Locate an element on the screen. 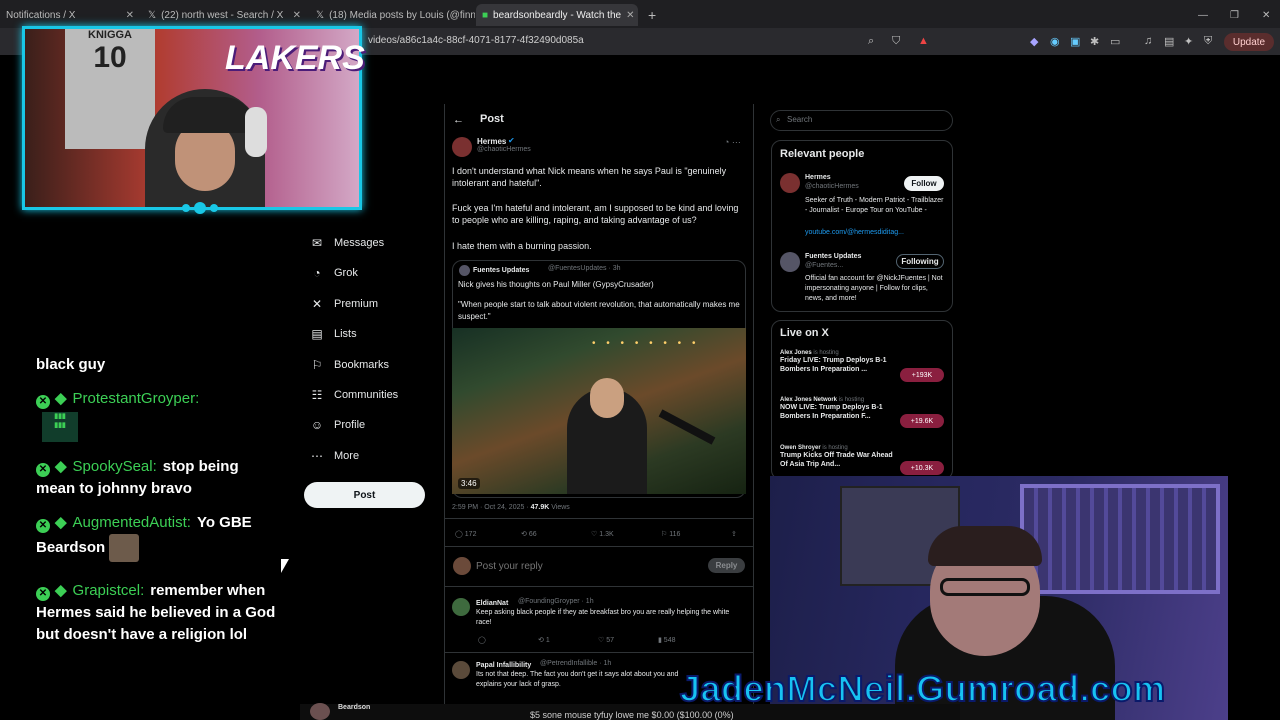 This screenshot has height=720, width=1280. nav-lists: ▤ Lists is located at coordinates (333, 334).